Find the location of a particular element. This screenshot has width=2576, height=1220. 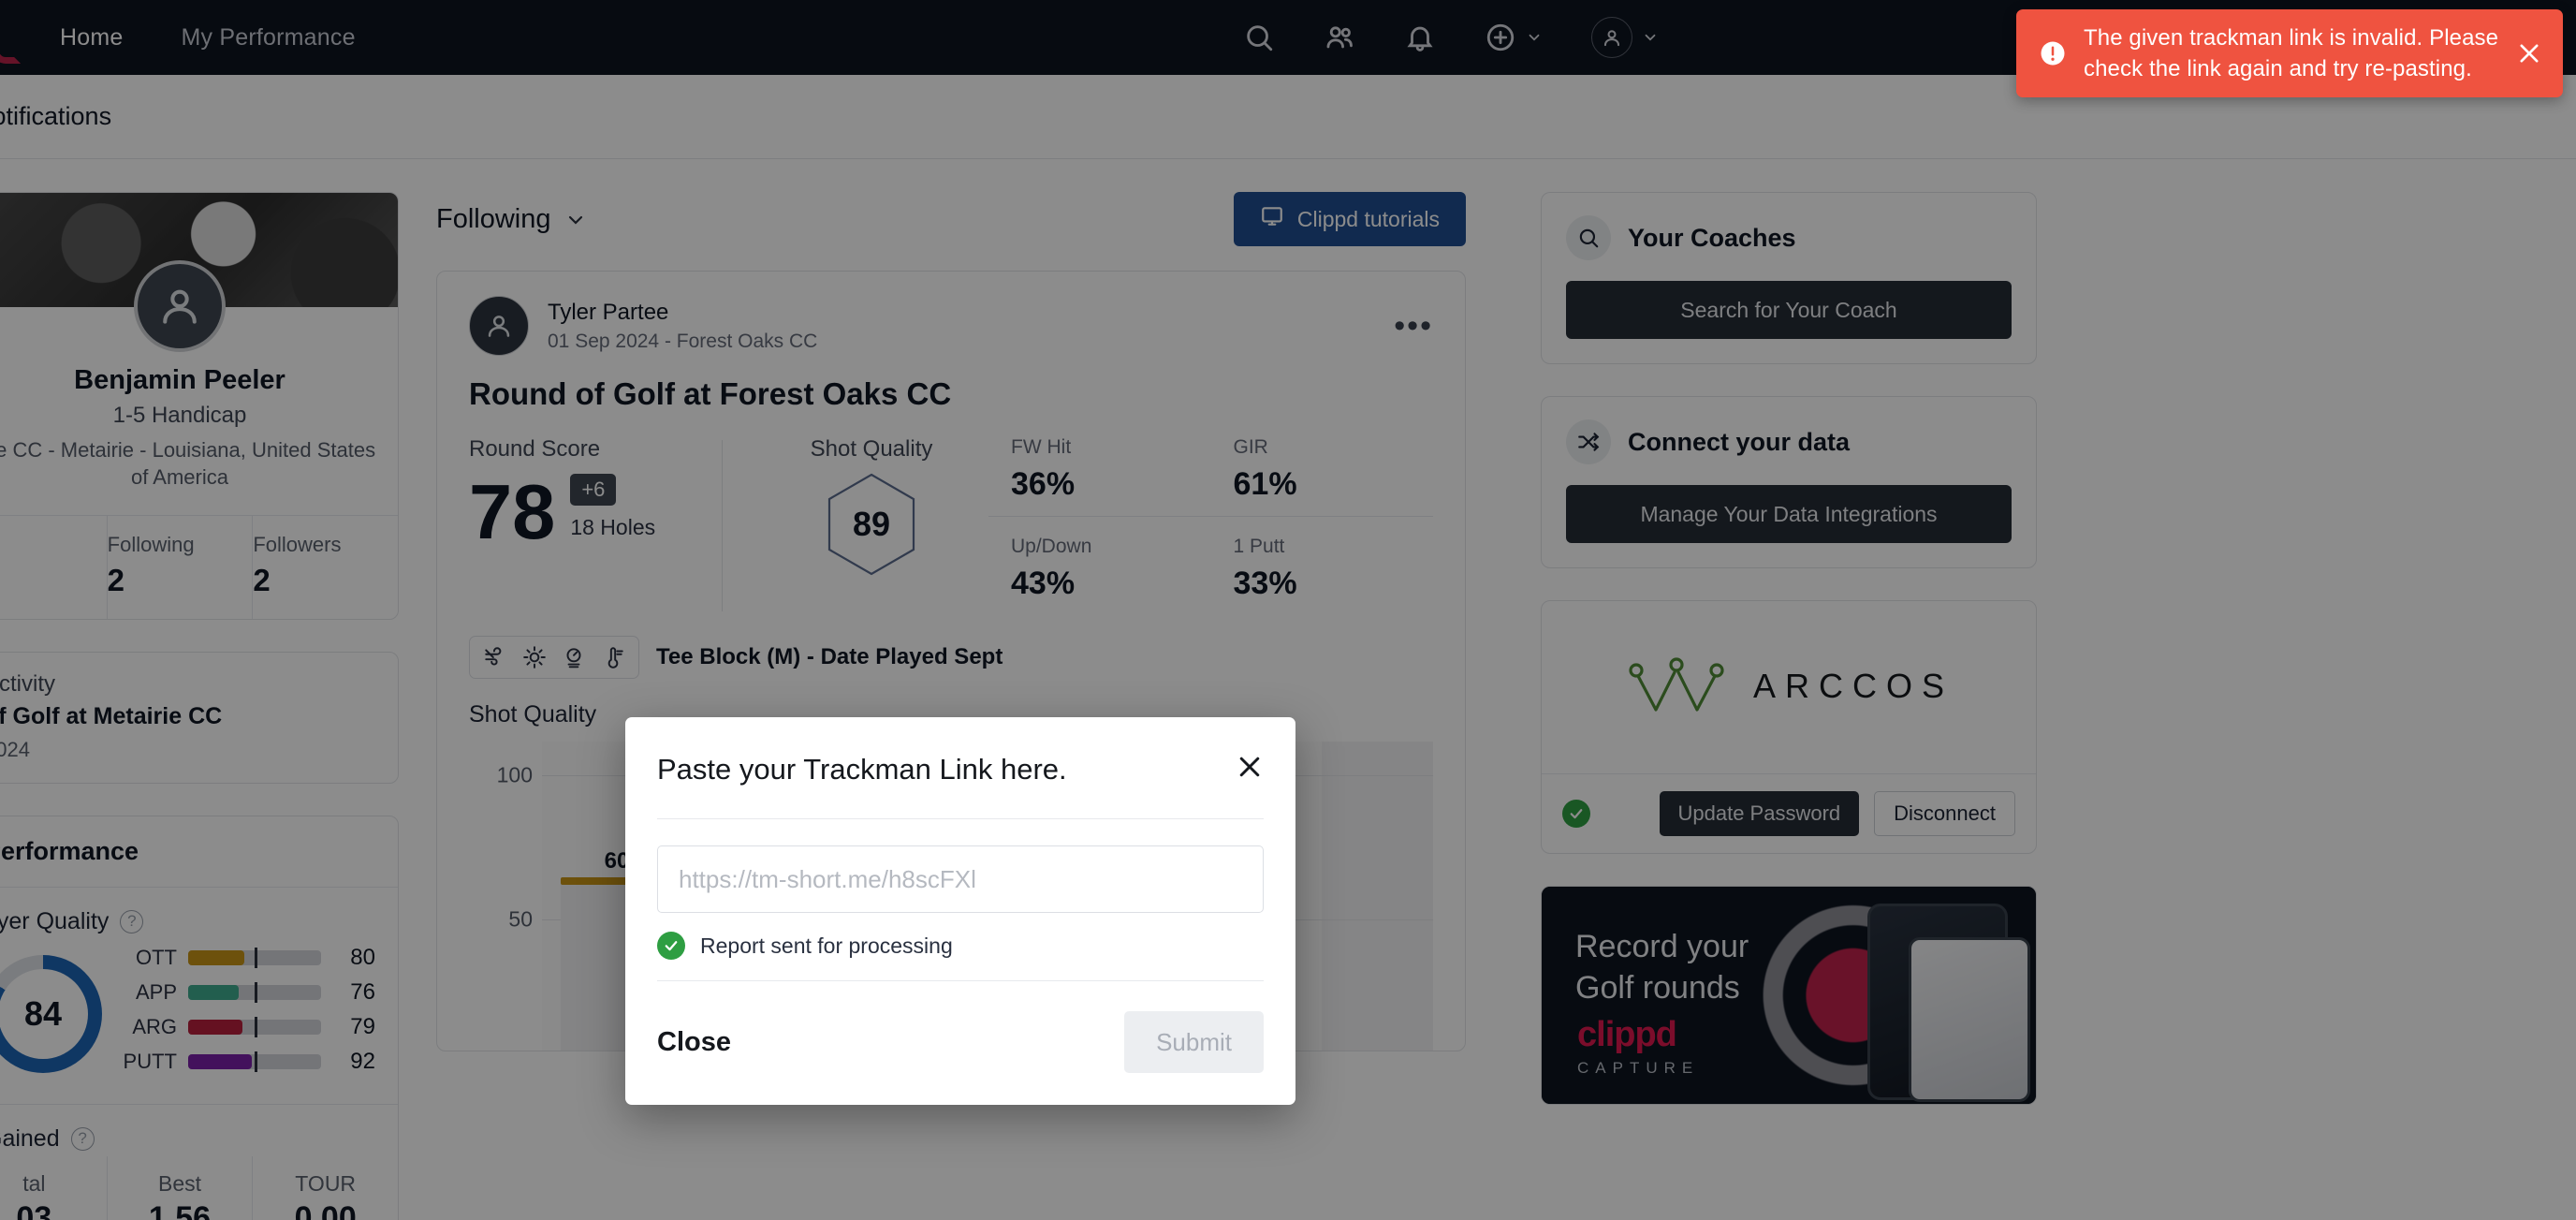

modal-header: Paste your Trackman Link here. is located at coordinates (961, 768).